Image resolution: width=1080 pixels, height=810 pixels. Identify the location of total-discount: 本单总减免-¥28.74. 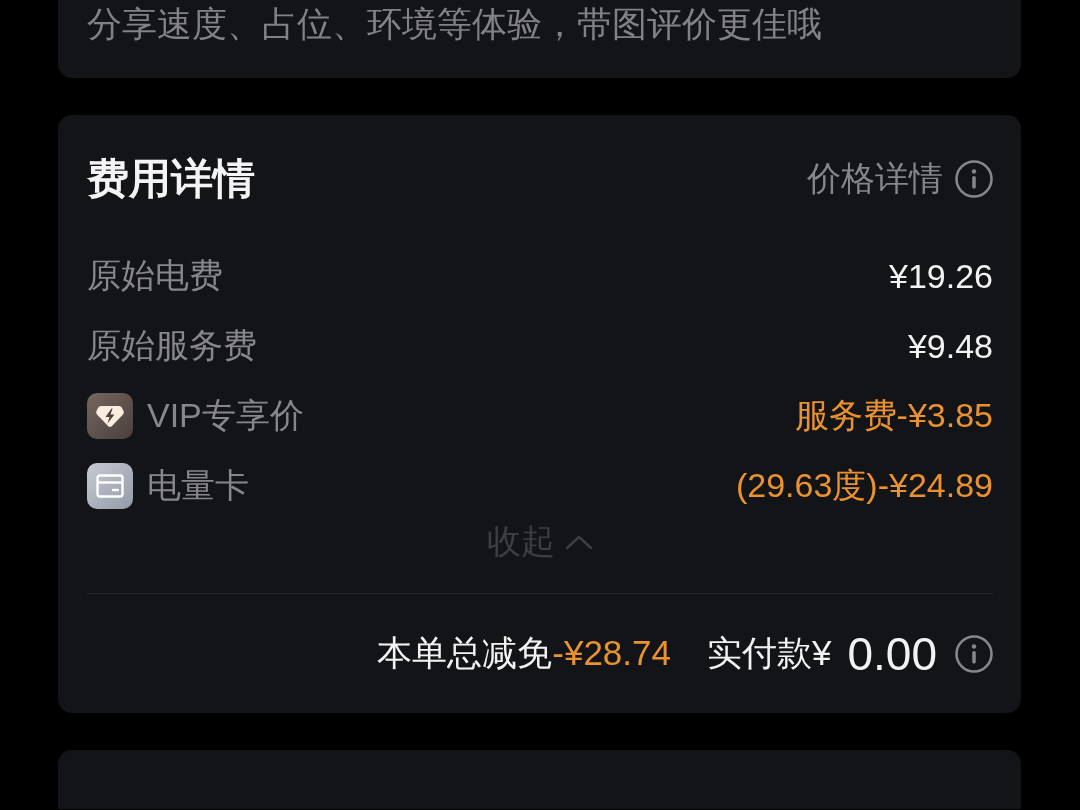
(524, 653).